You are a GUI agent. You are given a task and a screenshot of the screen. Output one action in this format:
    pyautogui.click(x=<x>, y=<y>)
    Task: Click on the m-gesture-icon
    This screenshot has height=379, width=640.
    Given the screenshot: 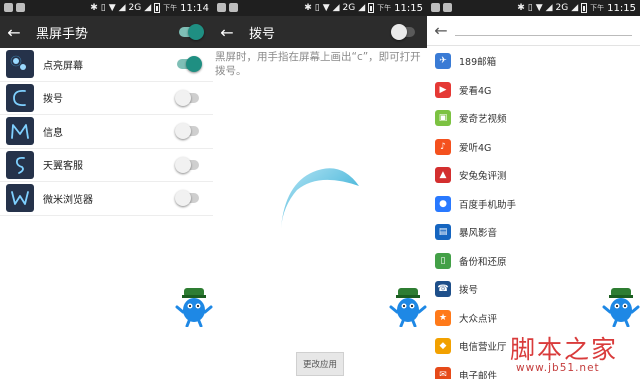 What is the action you would take?
    pyautogui.click(x=20, y=131)
    